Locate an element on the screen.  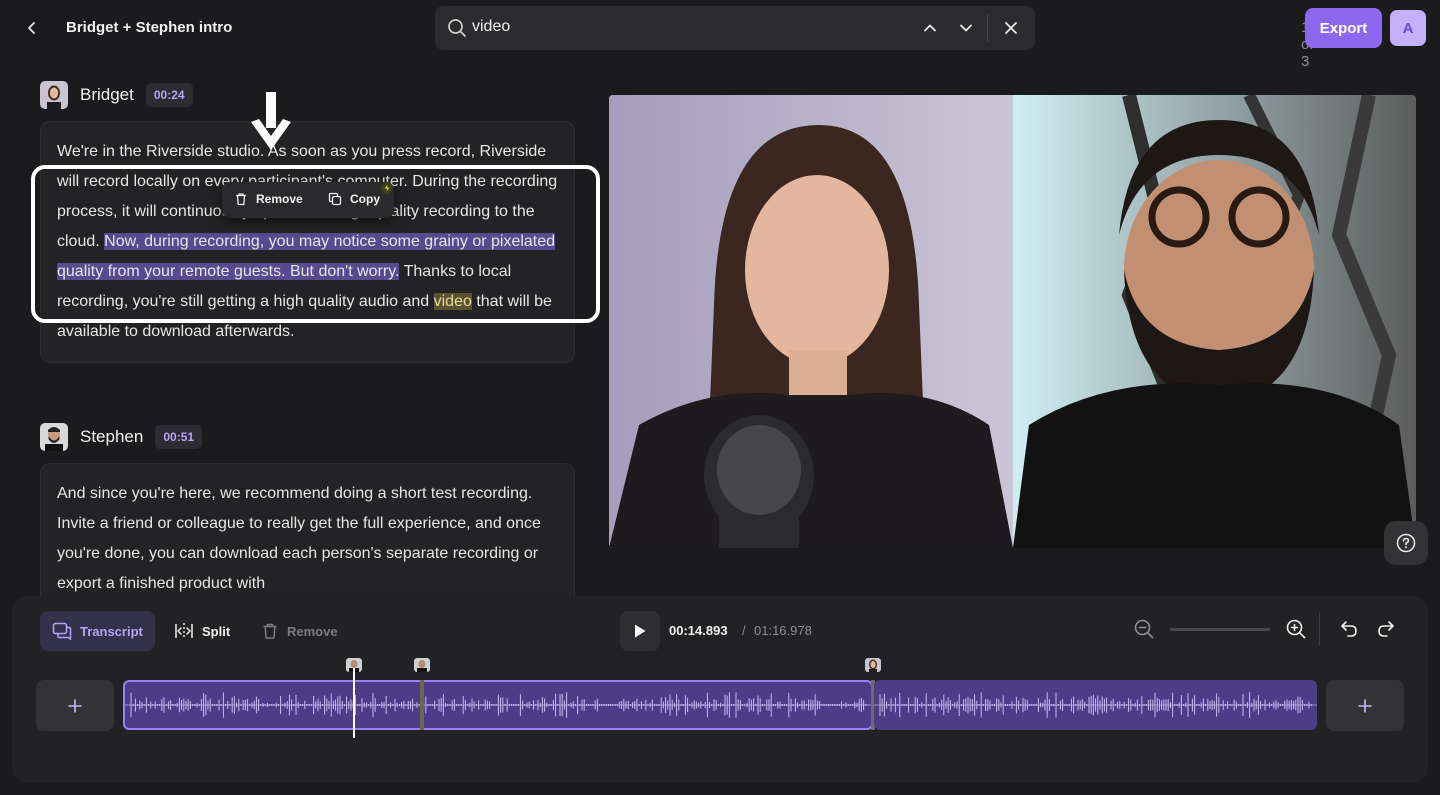
remove-selection-button: Remove is located at coordinates (268, 199).